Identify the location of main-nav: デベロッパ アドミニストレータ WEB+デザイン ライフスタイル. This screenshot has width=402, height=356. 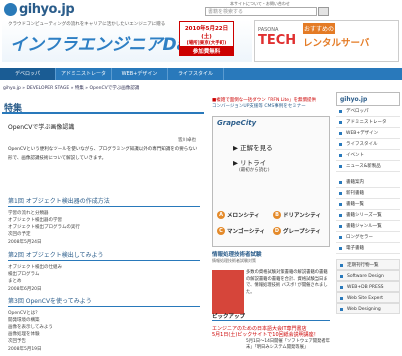
(201, 74).